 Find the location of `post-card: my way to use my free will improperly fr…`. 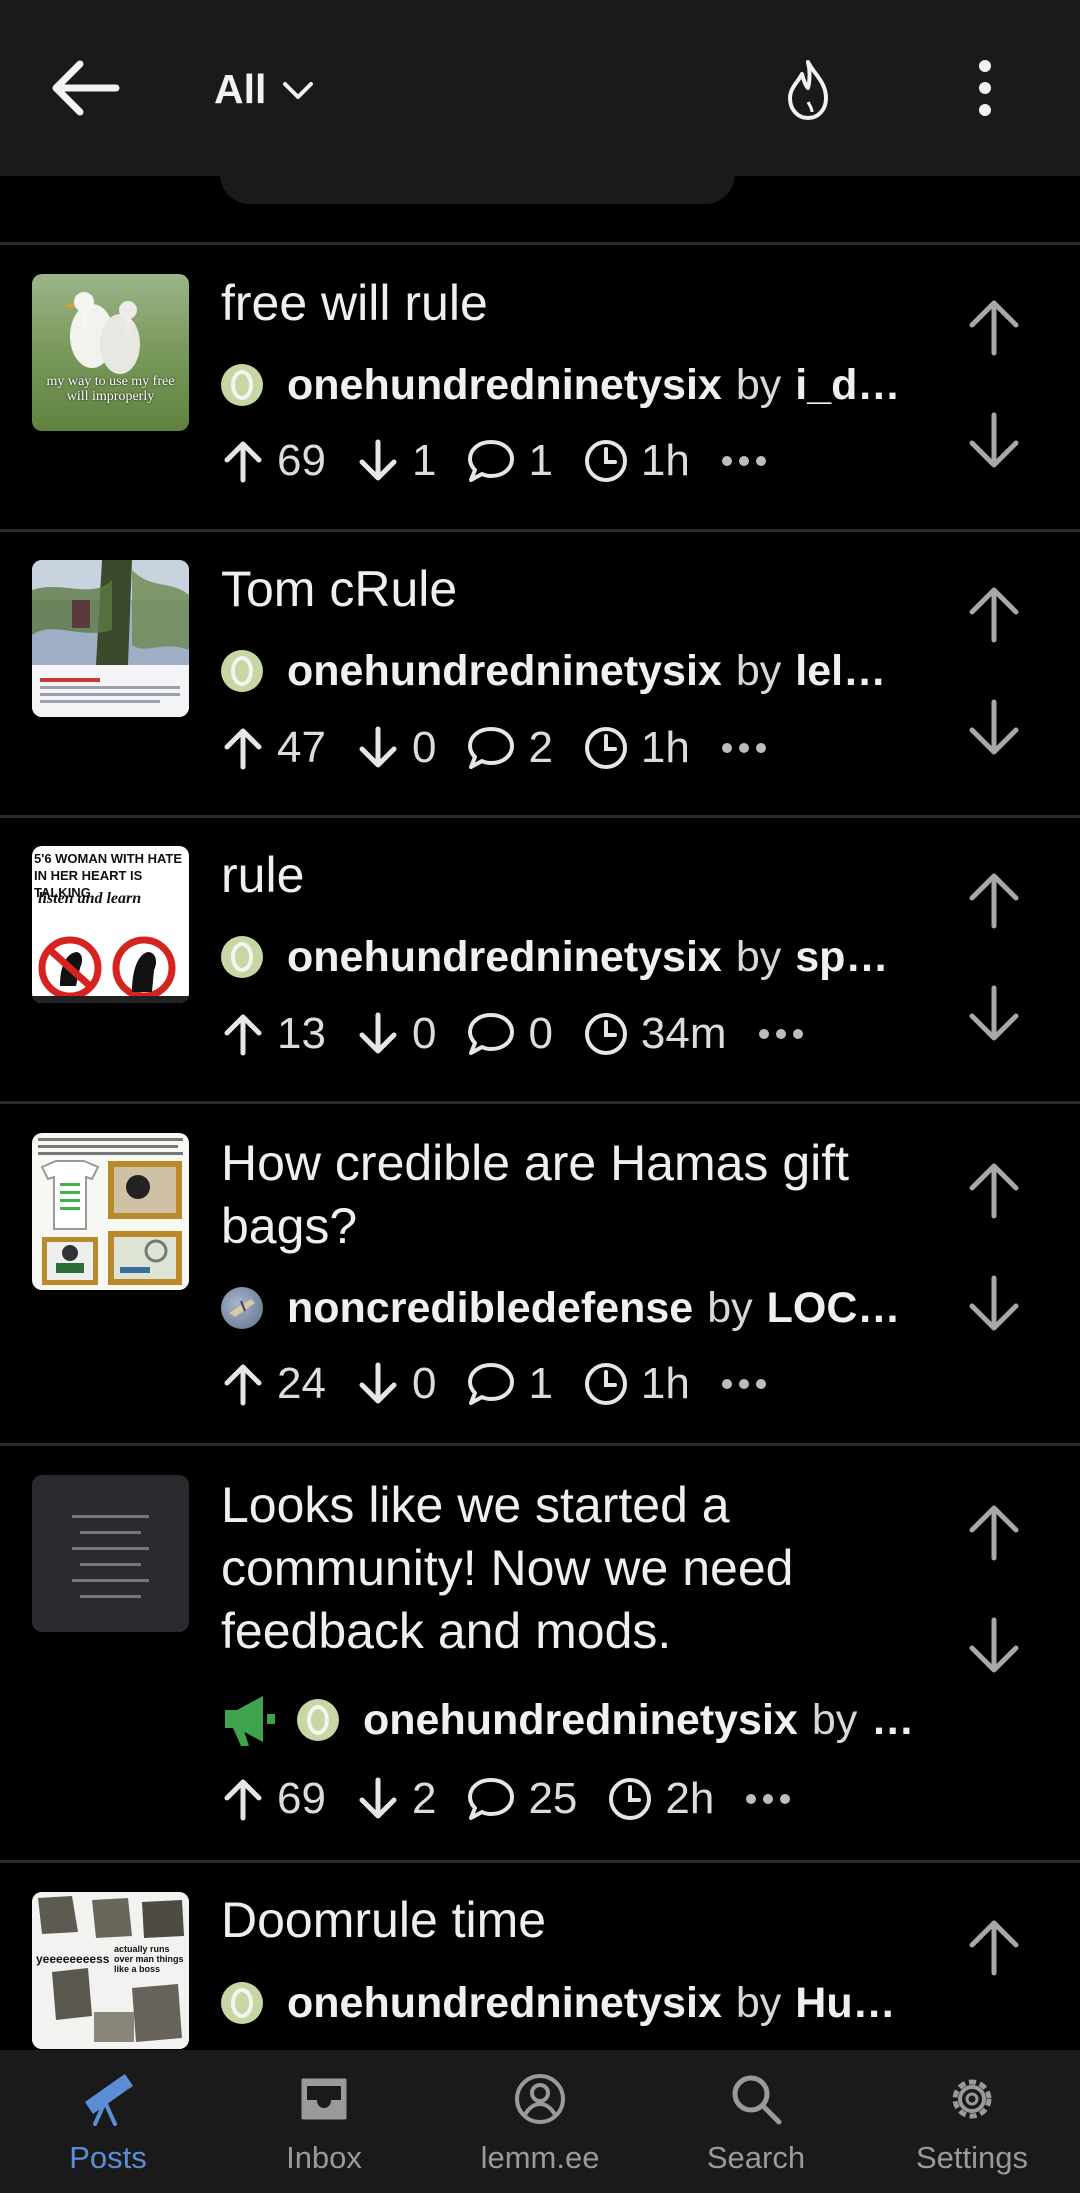

post-card: my way to use my free will improperly fr… is located at coordinates (540, 388).